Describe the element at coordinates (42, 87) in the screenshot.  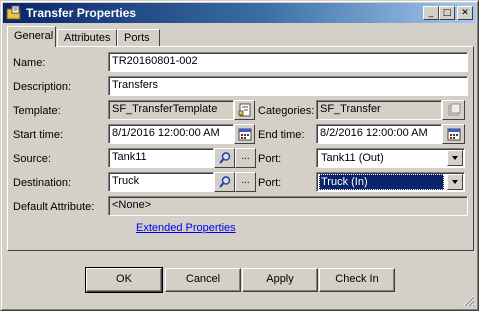
I see `description-label: Description:` at that location.